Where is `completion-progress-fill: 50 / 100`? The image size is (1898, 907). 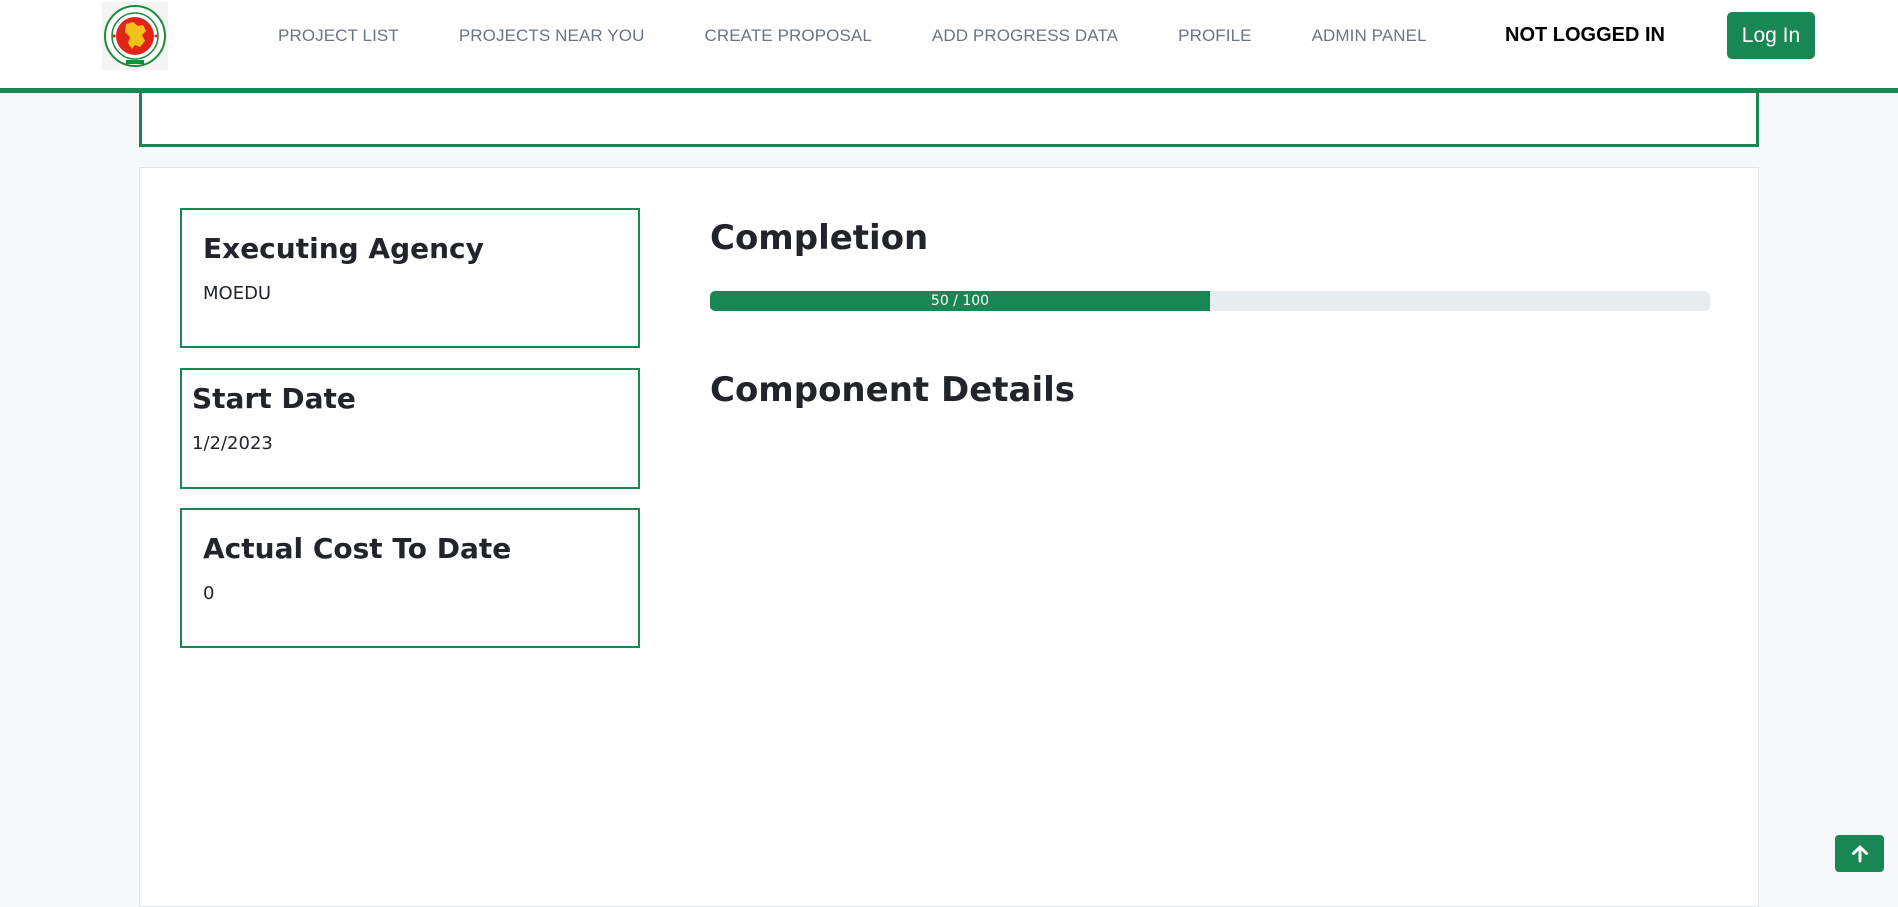 completion-progress-fill: 50 / 100 is located at coordinates (960, 301).